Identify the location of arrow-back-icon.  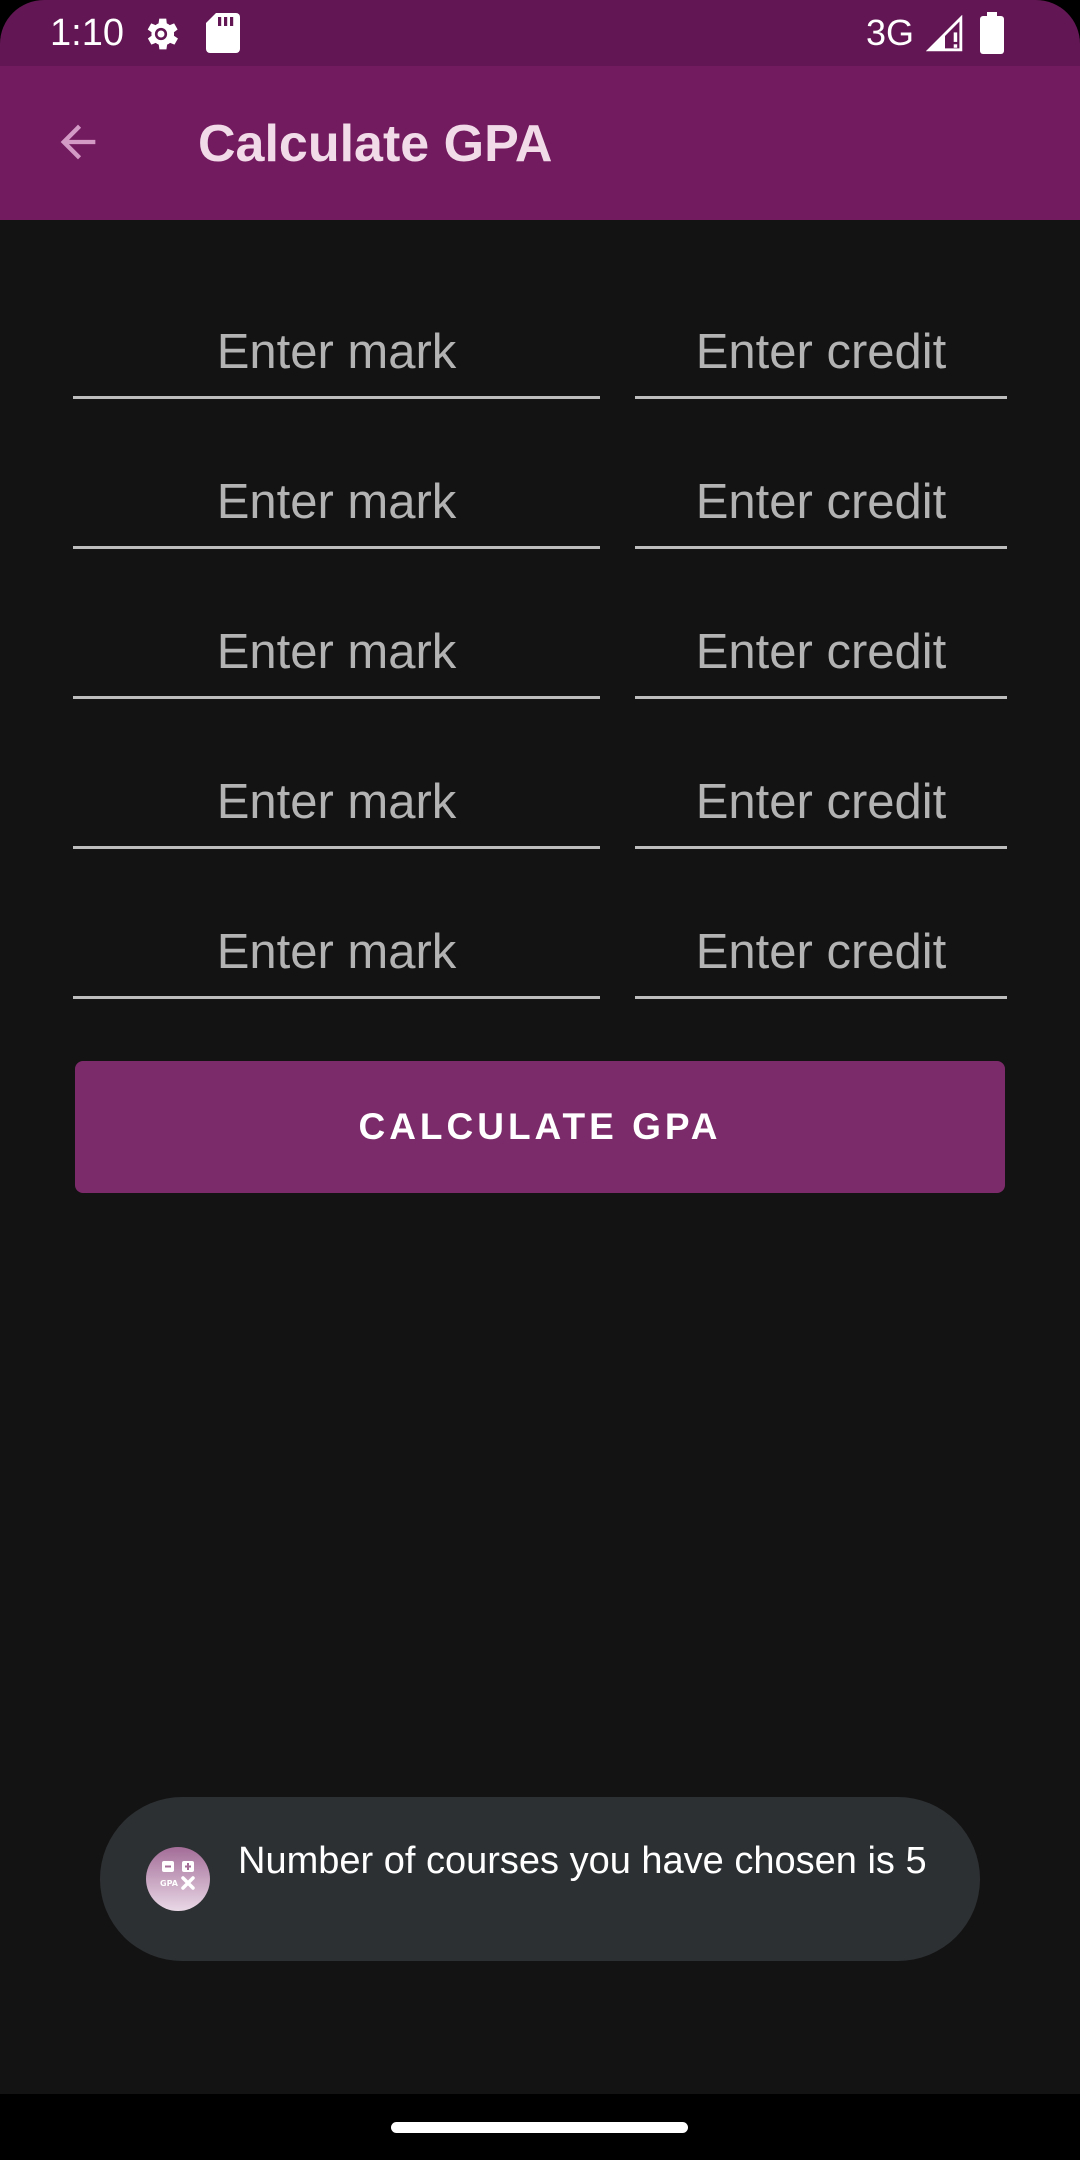
(78, 142).